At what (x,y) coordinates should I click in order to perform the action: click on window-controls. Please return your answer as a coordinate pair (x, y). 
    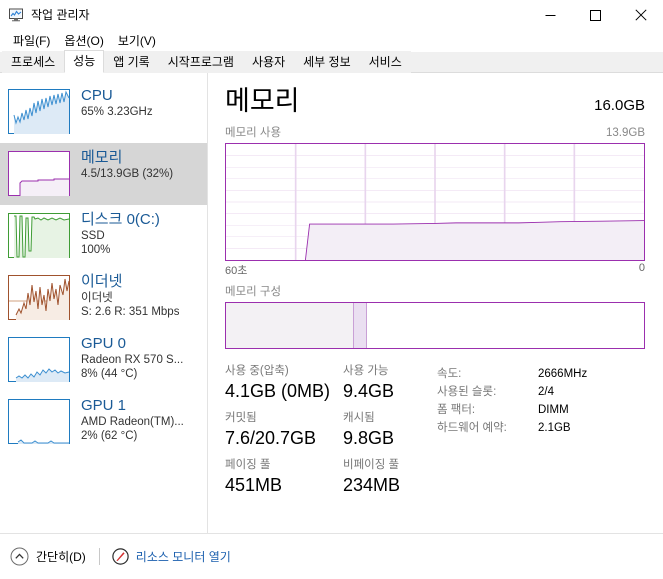
    Looking at the image, I should click on (595, 15).